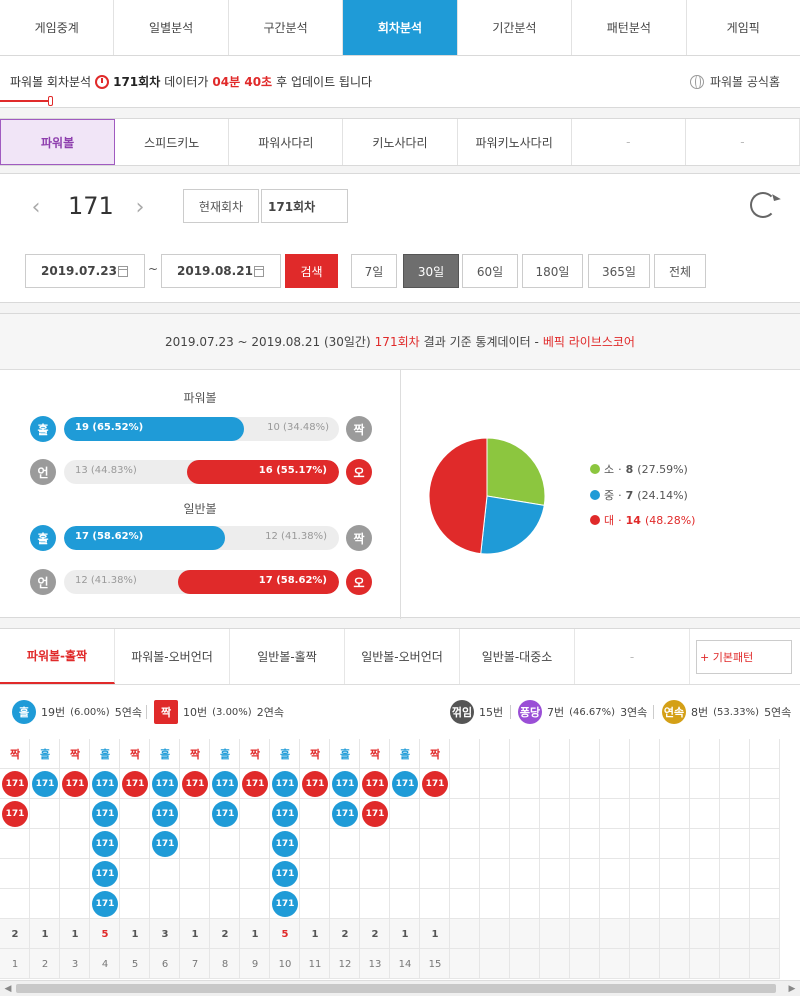 This screenshot has height=996, width=800. I want to click on pattern-tab-power-overunder: 파워볼-오버언더, so click(172, 656).